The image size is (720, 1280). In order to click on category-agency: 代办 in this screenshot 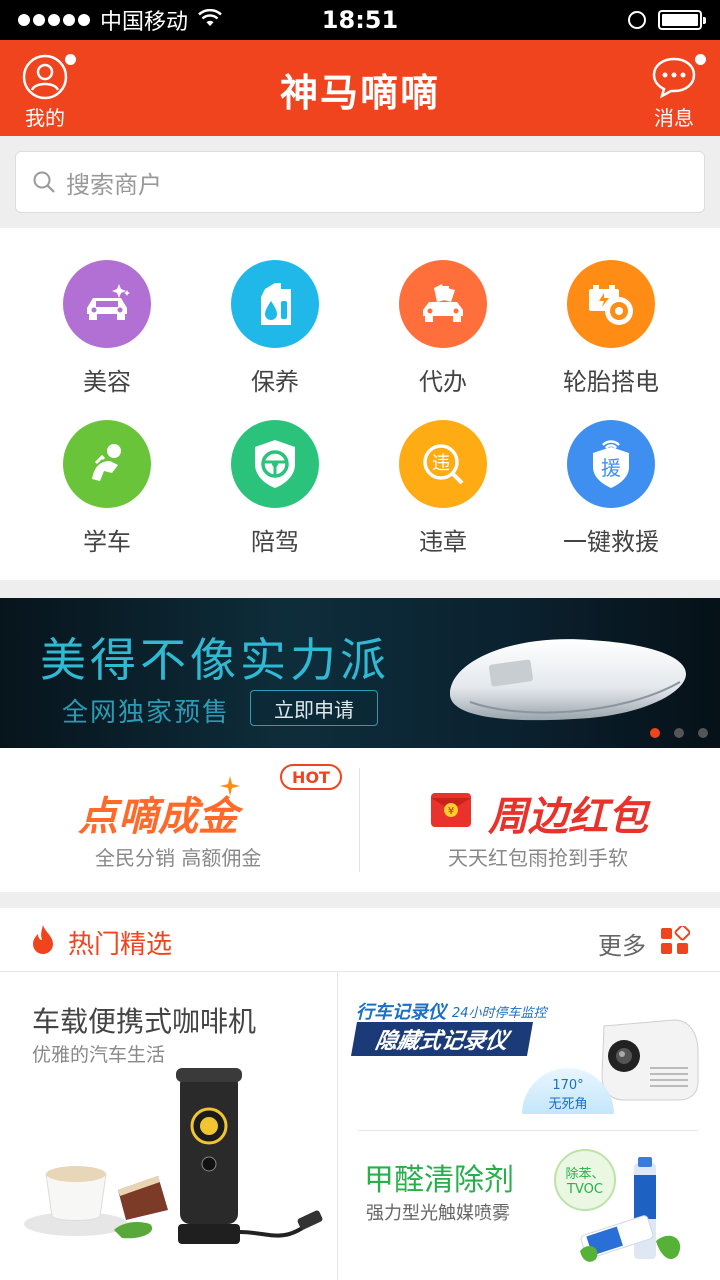, I will do `click(443, 328)`.